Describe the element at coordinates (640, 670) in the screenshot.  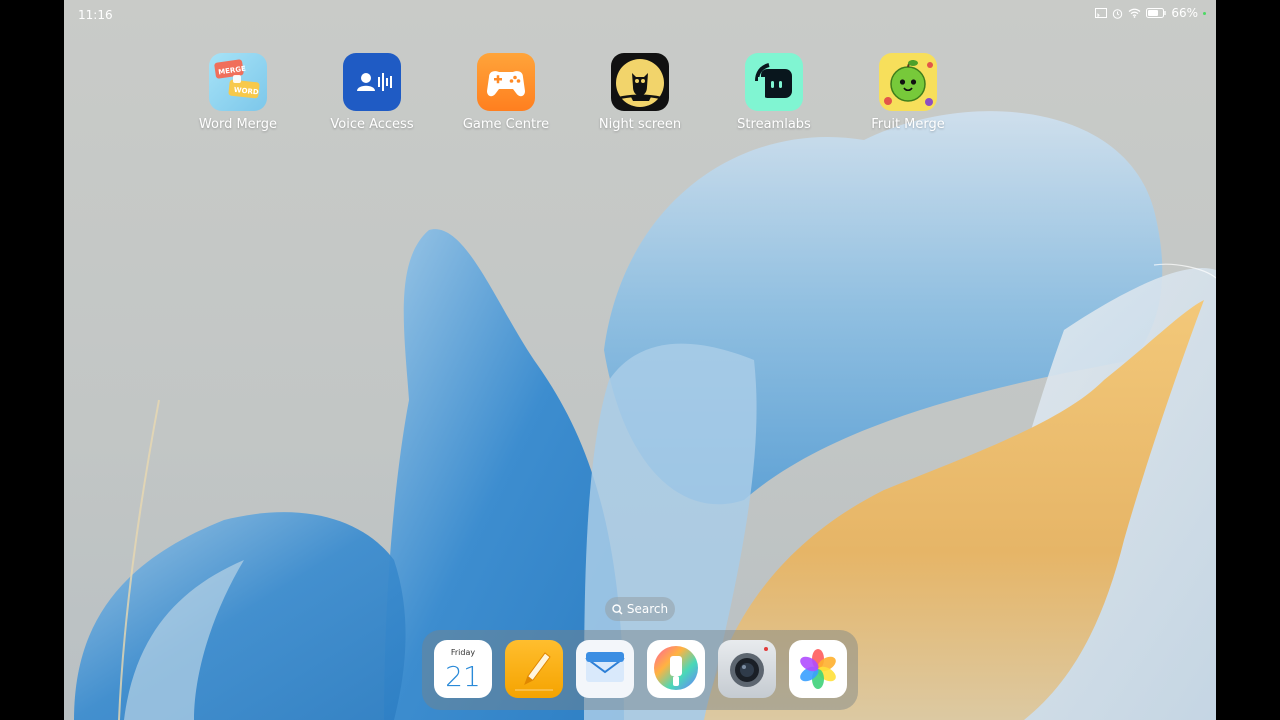
I see `dock: Friday 21` at that location.